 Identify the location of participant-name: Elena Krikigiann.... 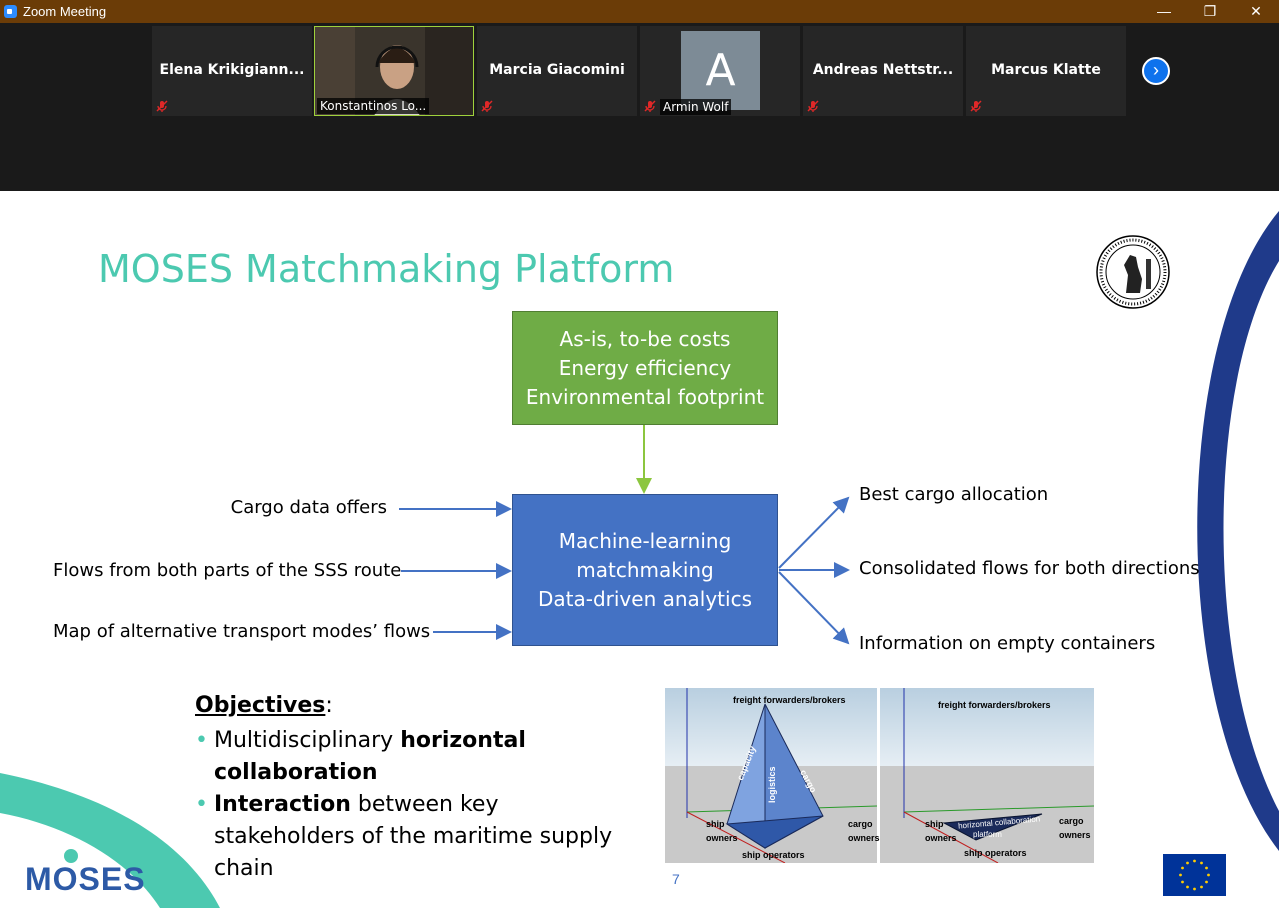
(232, 70).